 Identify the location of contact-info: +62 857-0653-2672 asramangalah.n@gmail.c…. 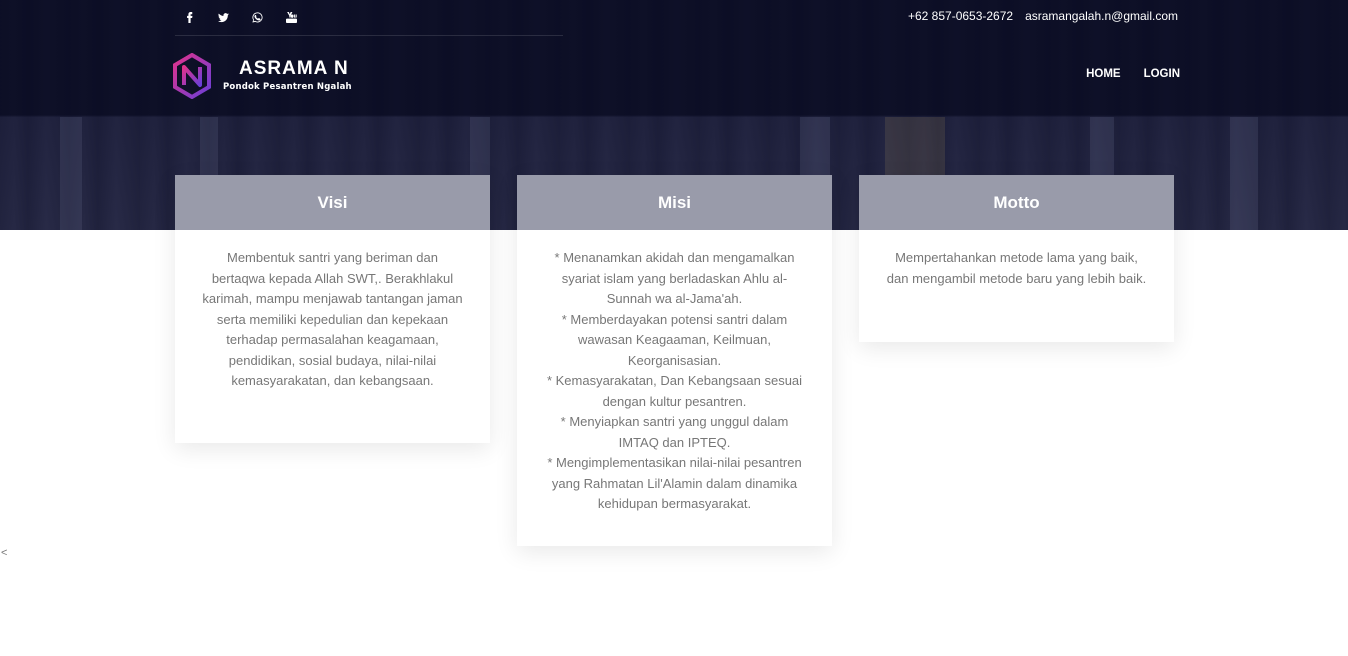
(1043, 16).